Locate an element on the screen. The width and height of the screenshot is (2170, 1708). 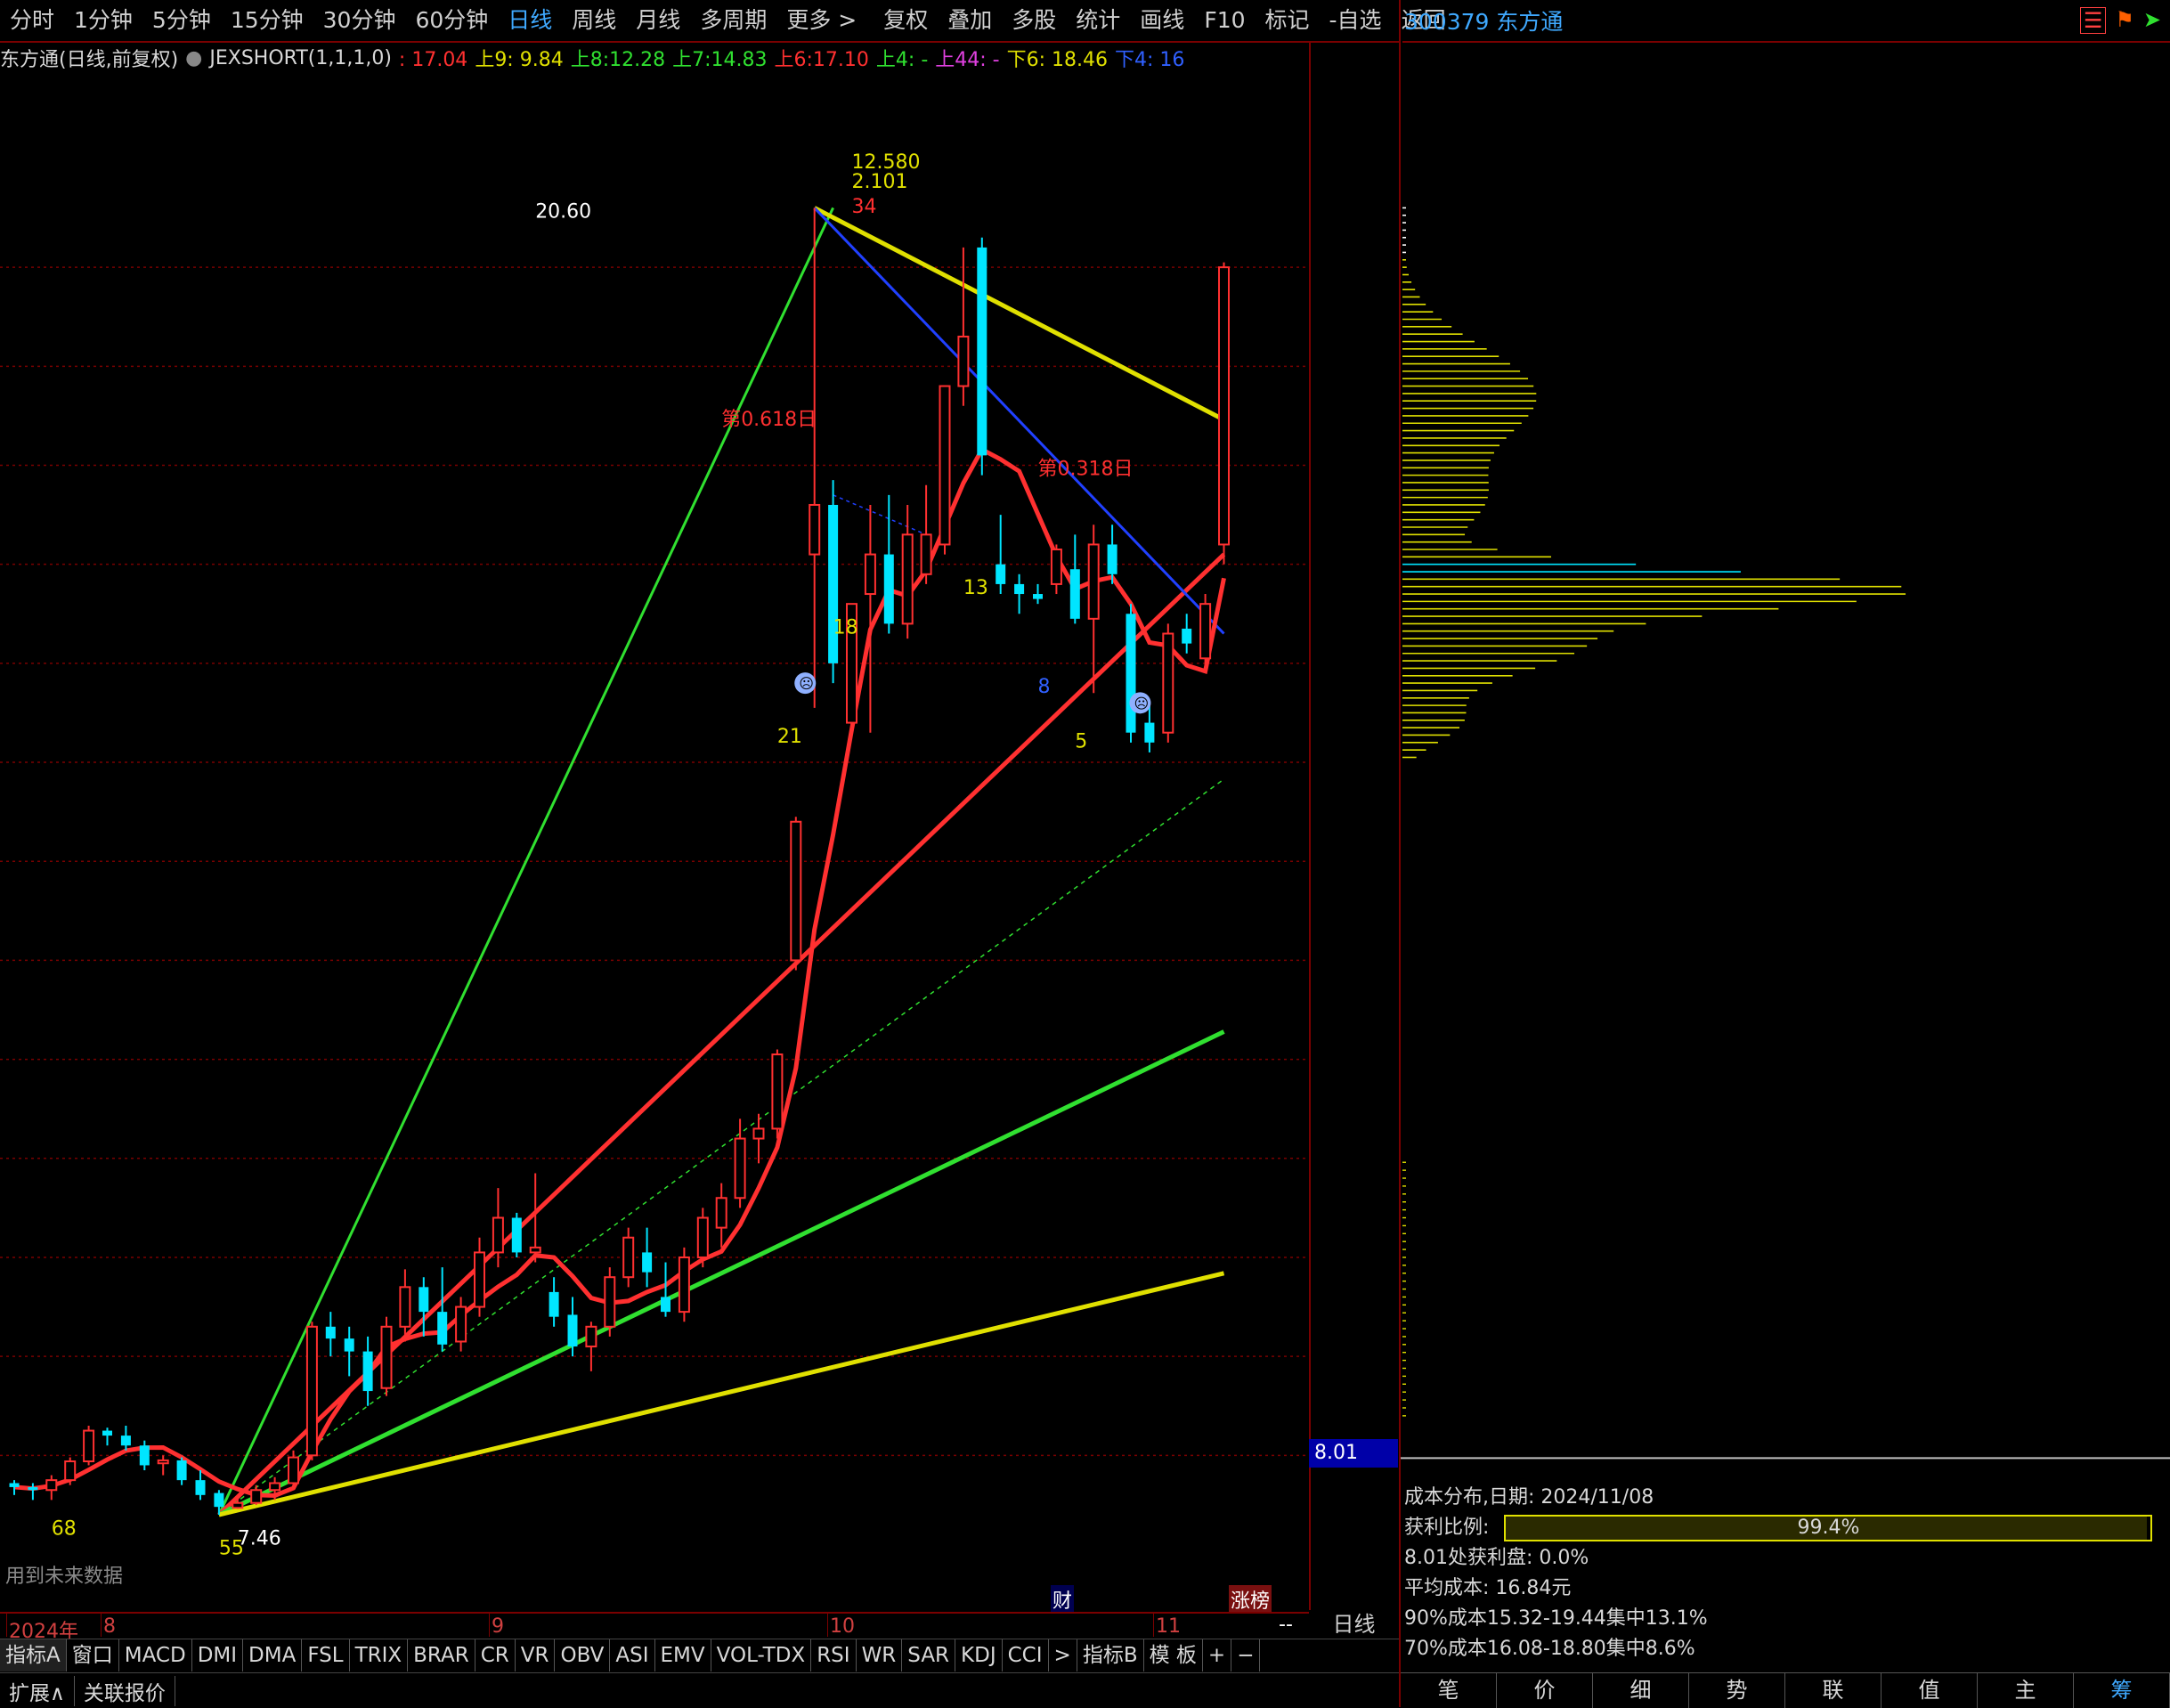
indicator-tab: TRIX is located at coordinates (379, 1655).